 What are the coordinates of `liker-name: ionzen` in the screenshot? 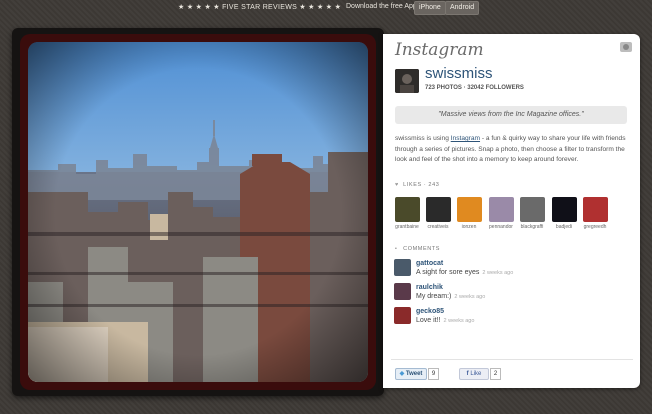 It's located at (469, 227).